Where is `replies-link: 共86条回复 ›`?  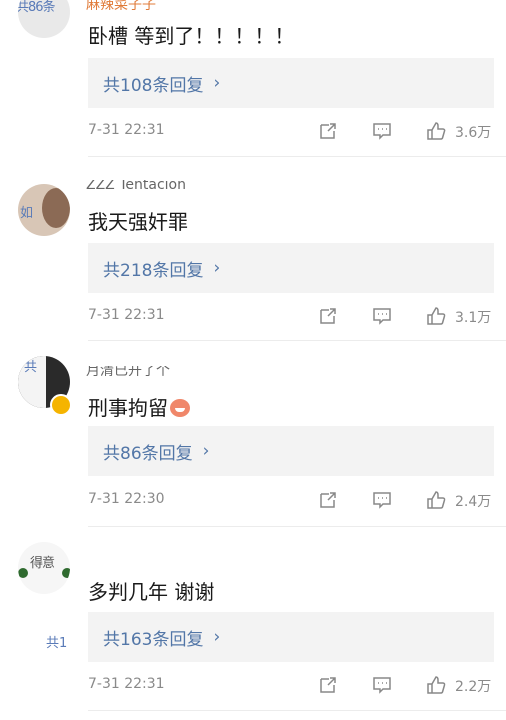
replies-link: 共86条回复 › is located at coordinates (291, 451).